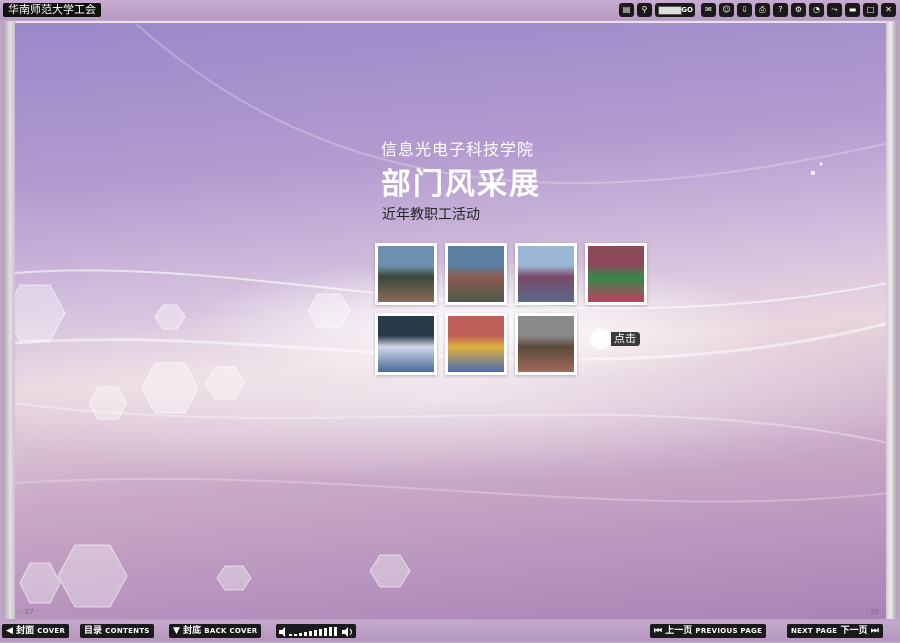 The image size is (900, 643). I want to click on app-title: 华南师范大学工会, so click(52, 10).